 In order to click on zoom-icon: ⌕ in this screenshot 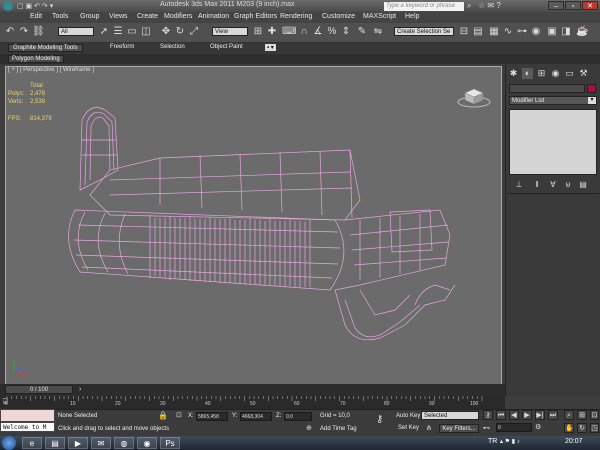, I will do `click(569, 415)`.